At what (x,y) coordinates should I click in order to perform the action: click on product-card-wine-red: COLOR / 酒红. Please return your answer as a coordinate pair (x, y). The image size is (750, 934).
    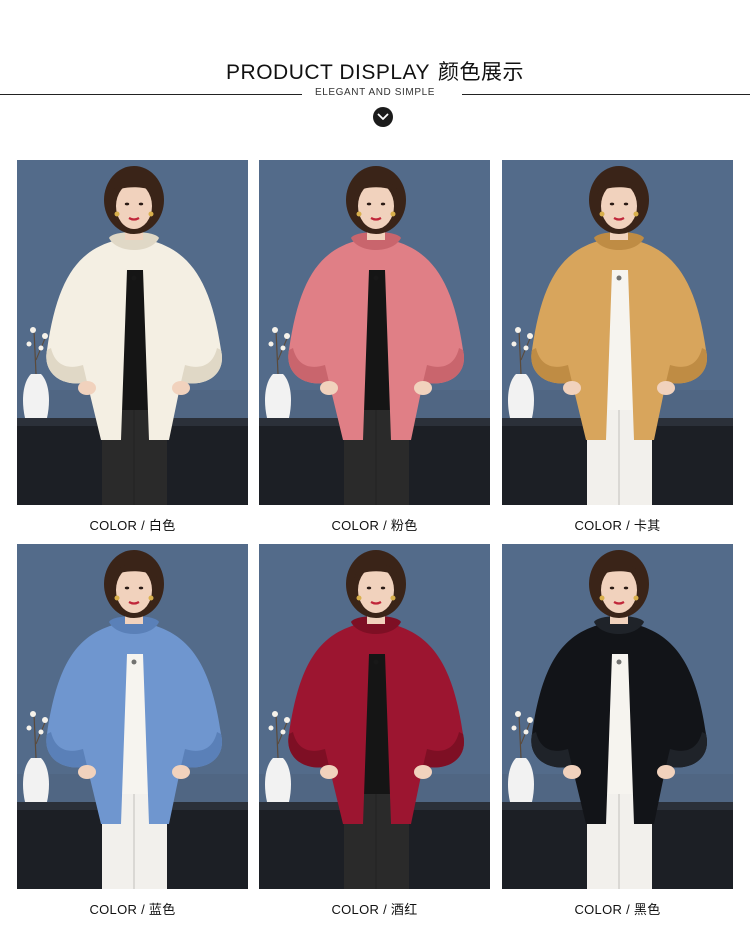
    Looking at the image, I should click on (374, 731).